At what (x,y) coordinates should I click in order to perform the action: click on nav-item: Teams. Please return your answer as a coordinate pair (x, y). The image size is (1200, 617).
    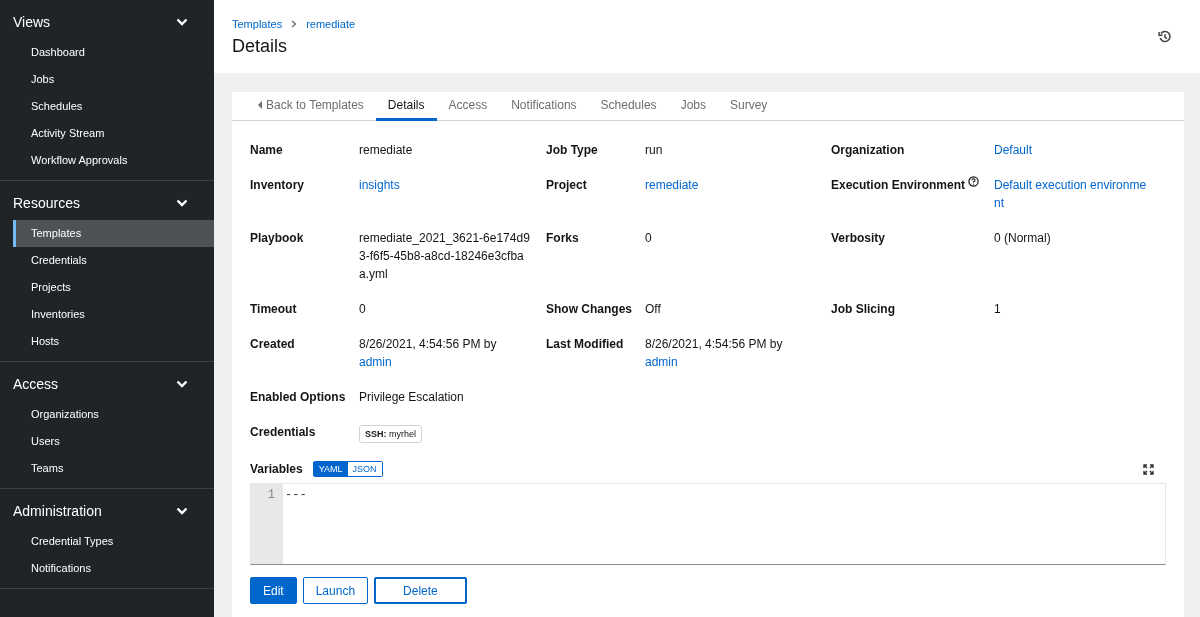
    Looking at the image, I should click on (113, 468).